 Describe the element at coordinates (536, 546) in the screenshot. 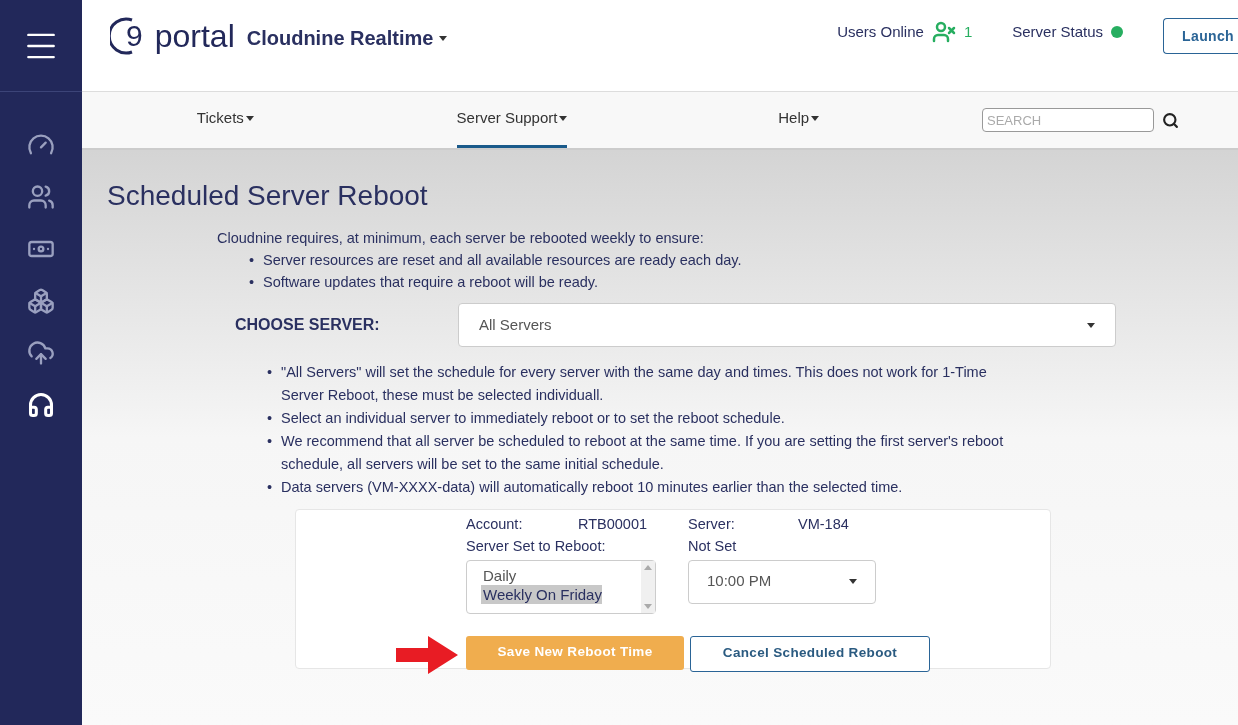

I see `set-to-reboot-label: Server Set to Reboot:` at that location.